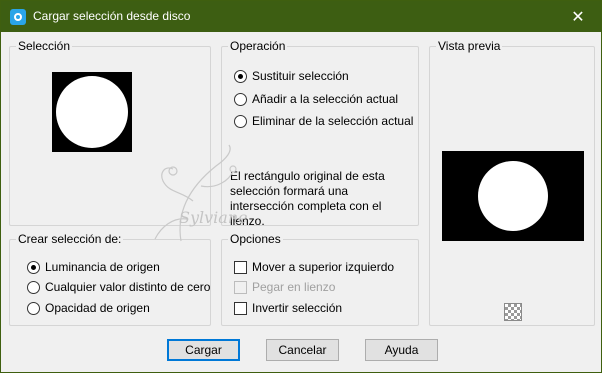 This screenshot has width=602, height=373. I want to click on radio-label: Sustituir selección, so click(300, 76).